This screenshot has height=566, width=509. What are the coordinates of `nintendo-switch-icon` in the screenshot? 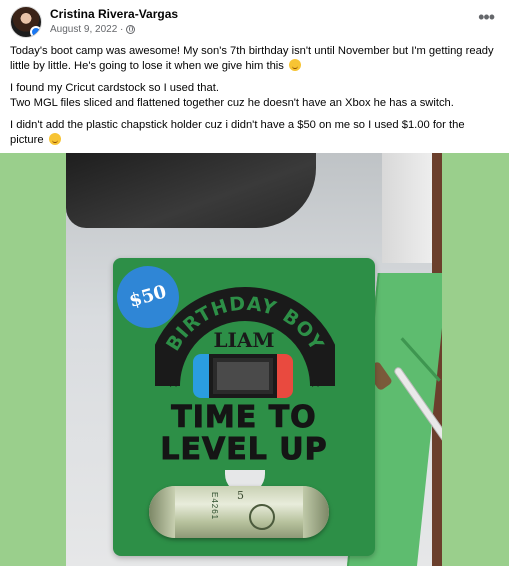 It's located at (243, 376).